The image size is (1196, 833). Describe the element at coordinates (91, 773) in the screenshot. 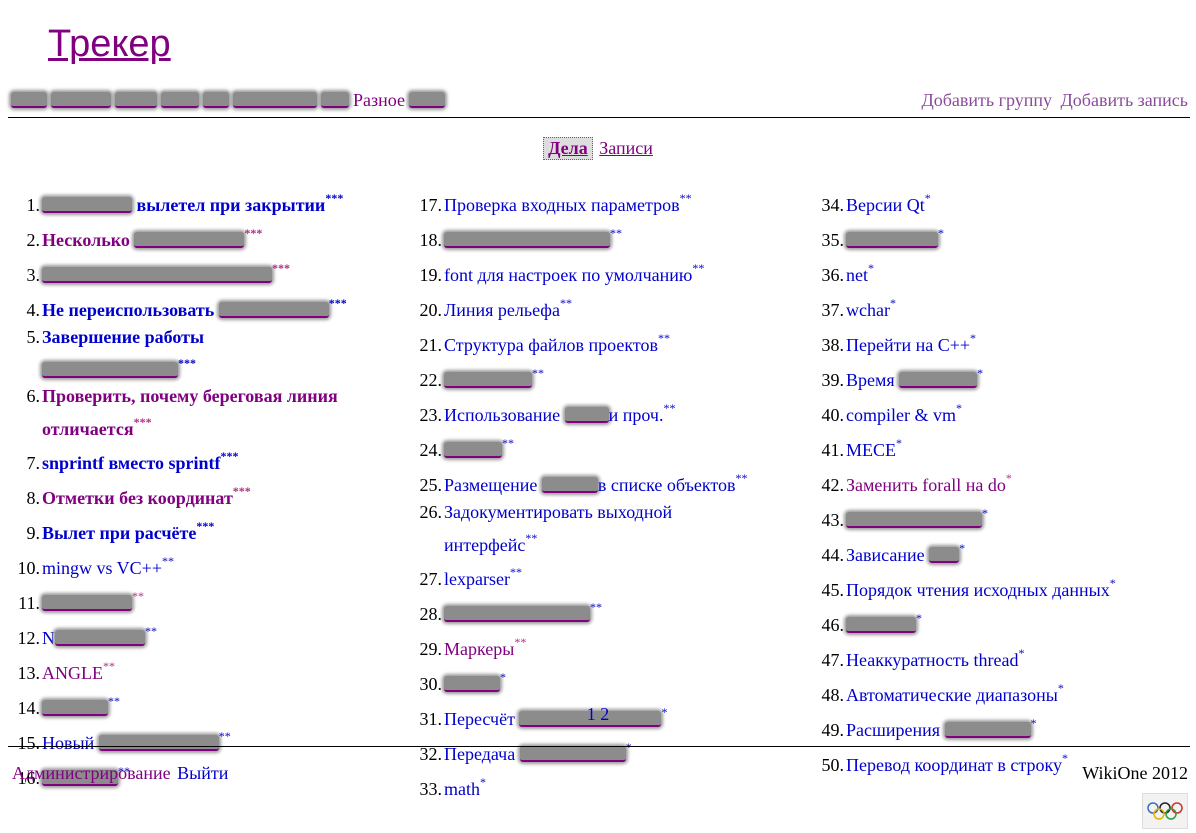

I see `admin-link: Администрирование` at that location.